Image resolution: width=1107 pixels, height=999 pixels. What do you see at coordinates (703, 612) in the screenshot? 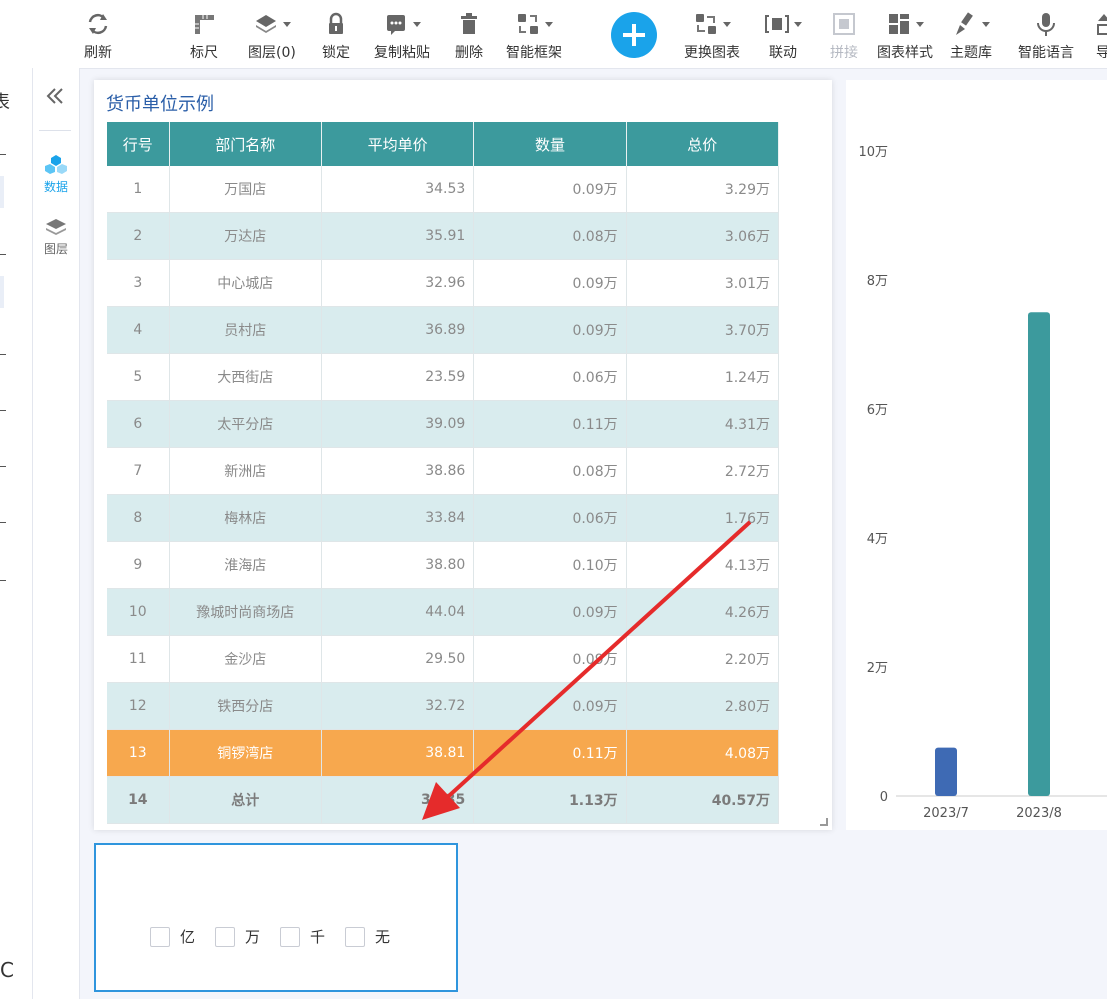
I see `table-cell: 4.26万` at bounding box center [703, 612].